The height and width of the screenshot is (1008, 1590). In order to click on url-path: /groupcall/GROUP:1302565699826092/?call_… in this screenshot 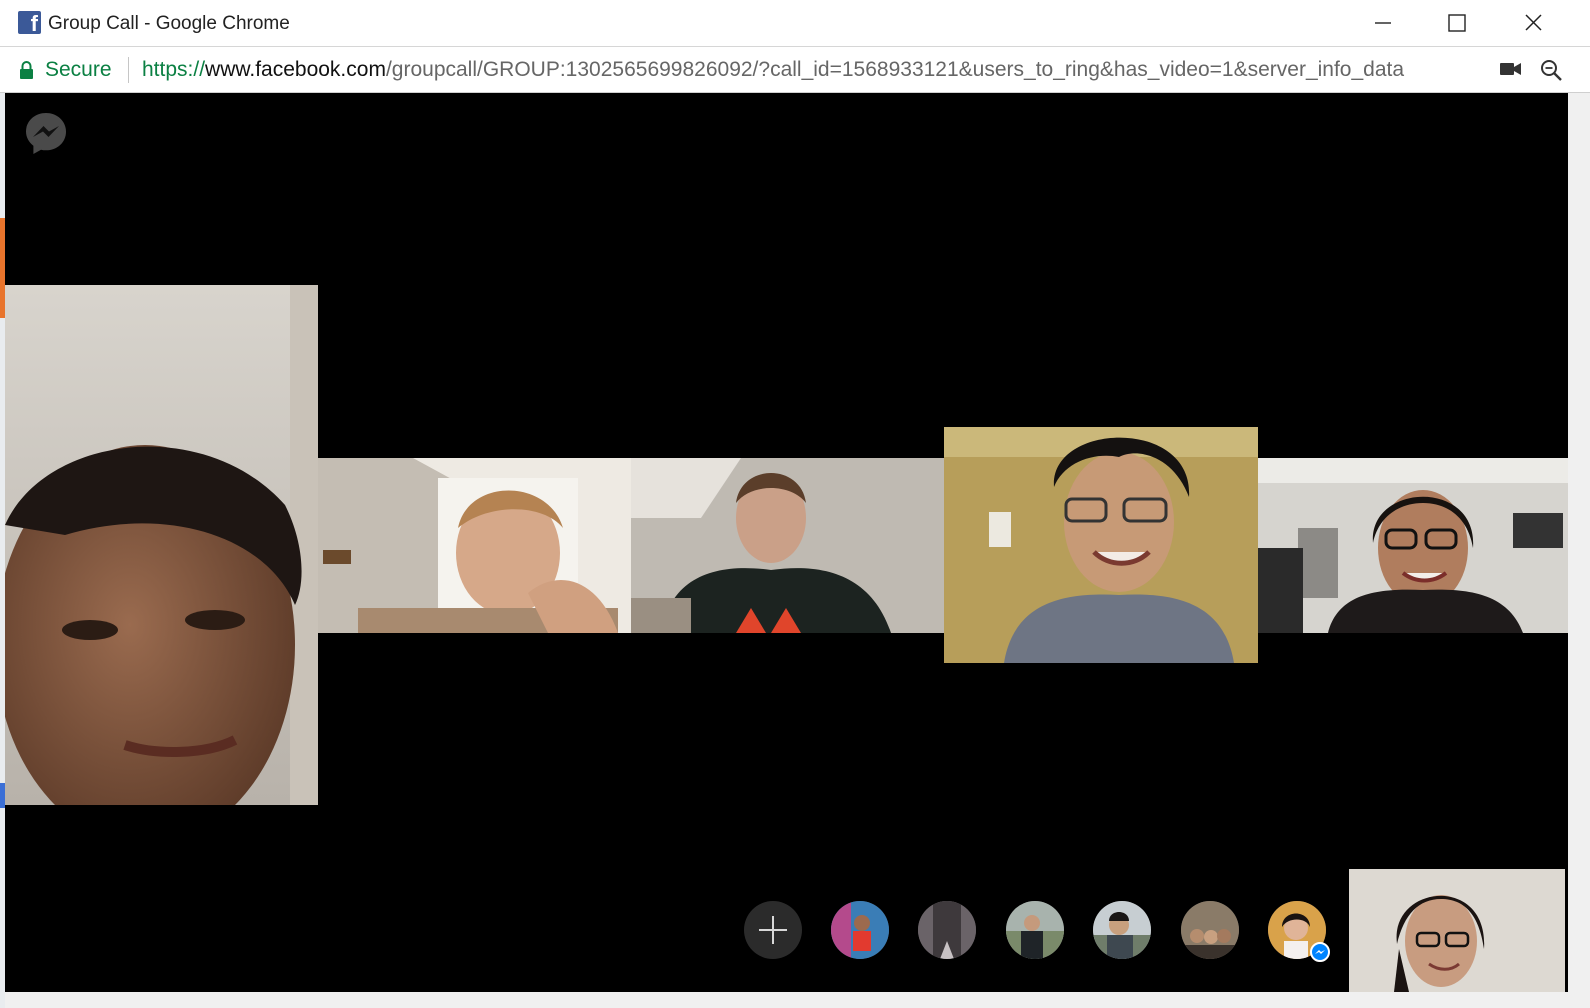, I will do `click(895, 69)`.